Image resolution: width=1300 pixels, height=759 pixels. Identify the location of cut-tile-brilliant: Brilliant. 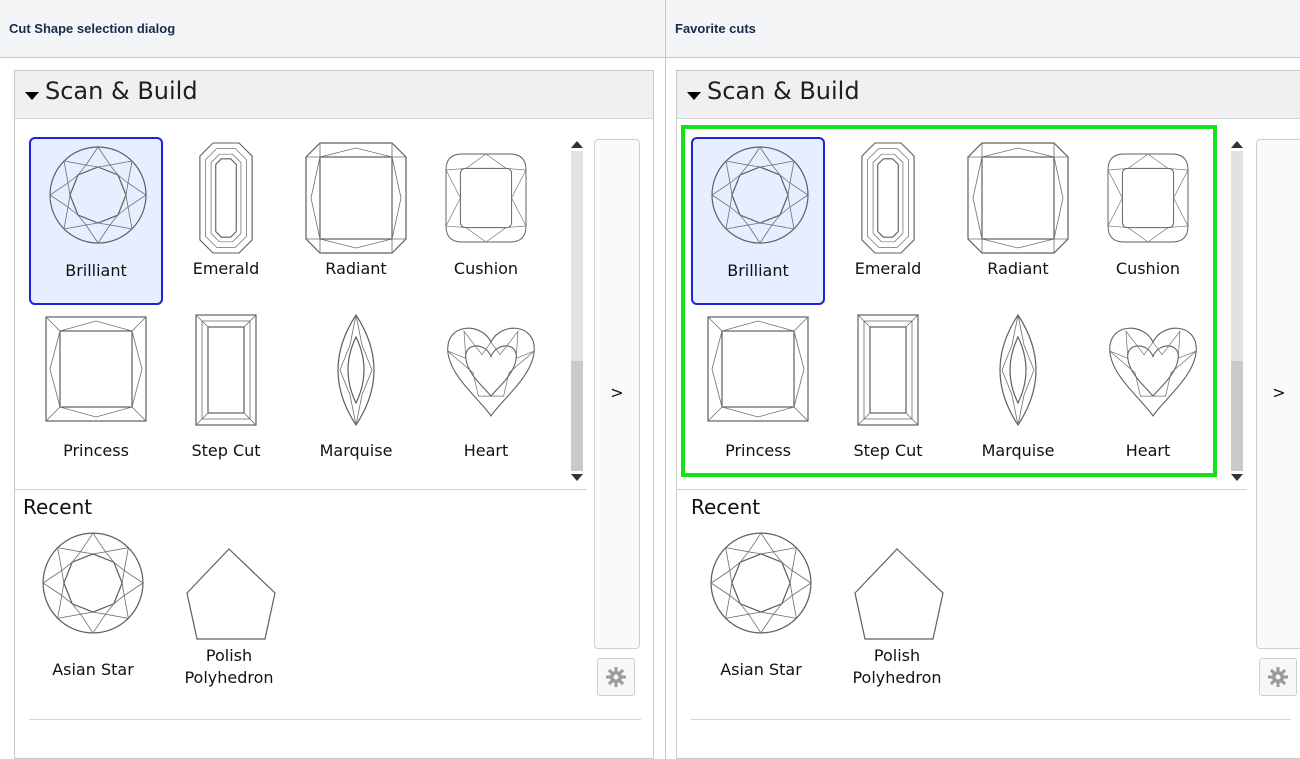
(96, 221).